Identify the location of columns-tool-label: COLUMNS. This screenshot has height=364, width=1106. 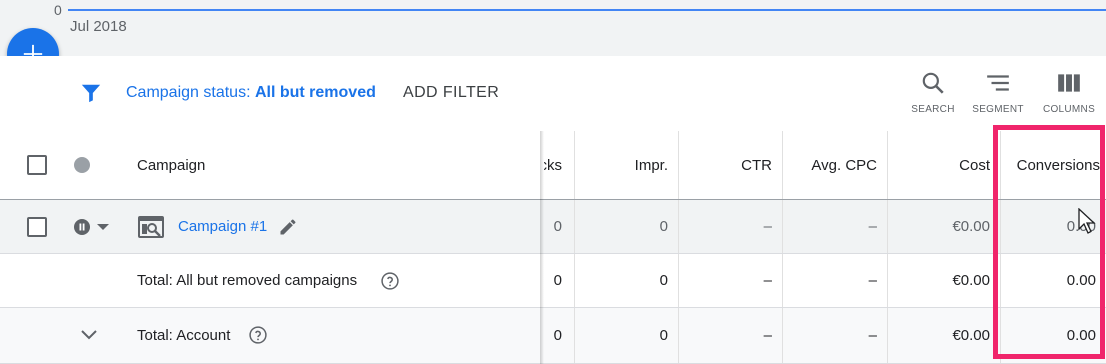
(1069, 109).